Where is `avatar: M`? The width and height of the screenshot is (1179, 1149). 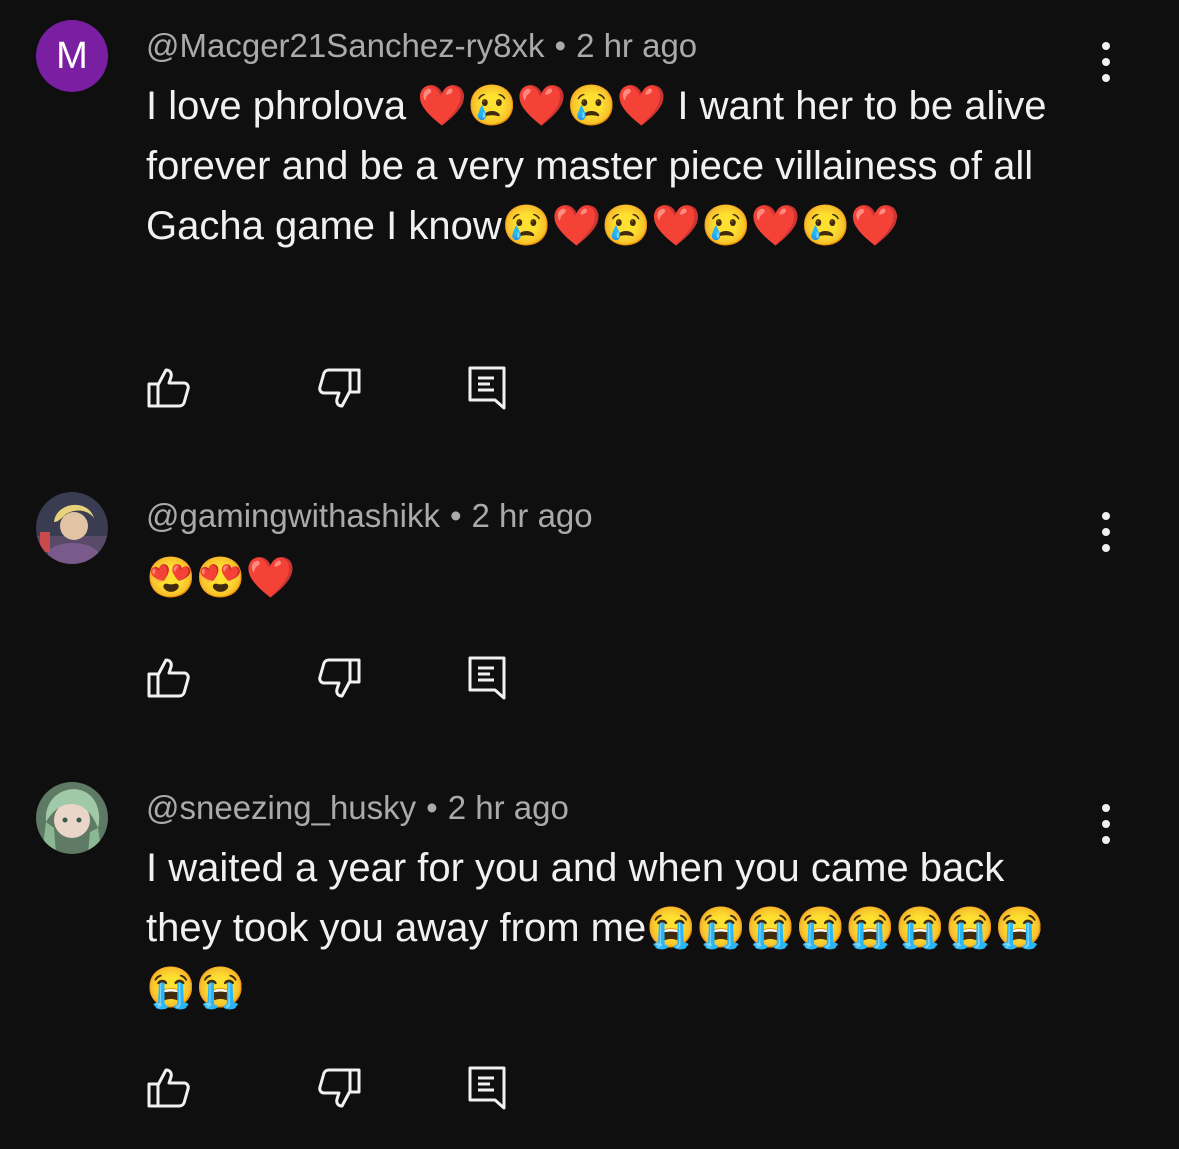 avatar: M is located at coordinates (72, 56).